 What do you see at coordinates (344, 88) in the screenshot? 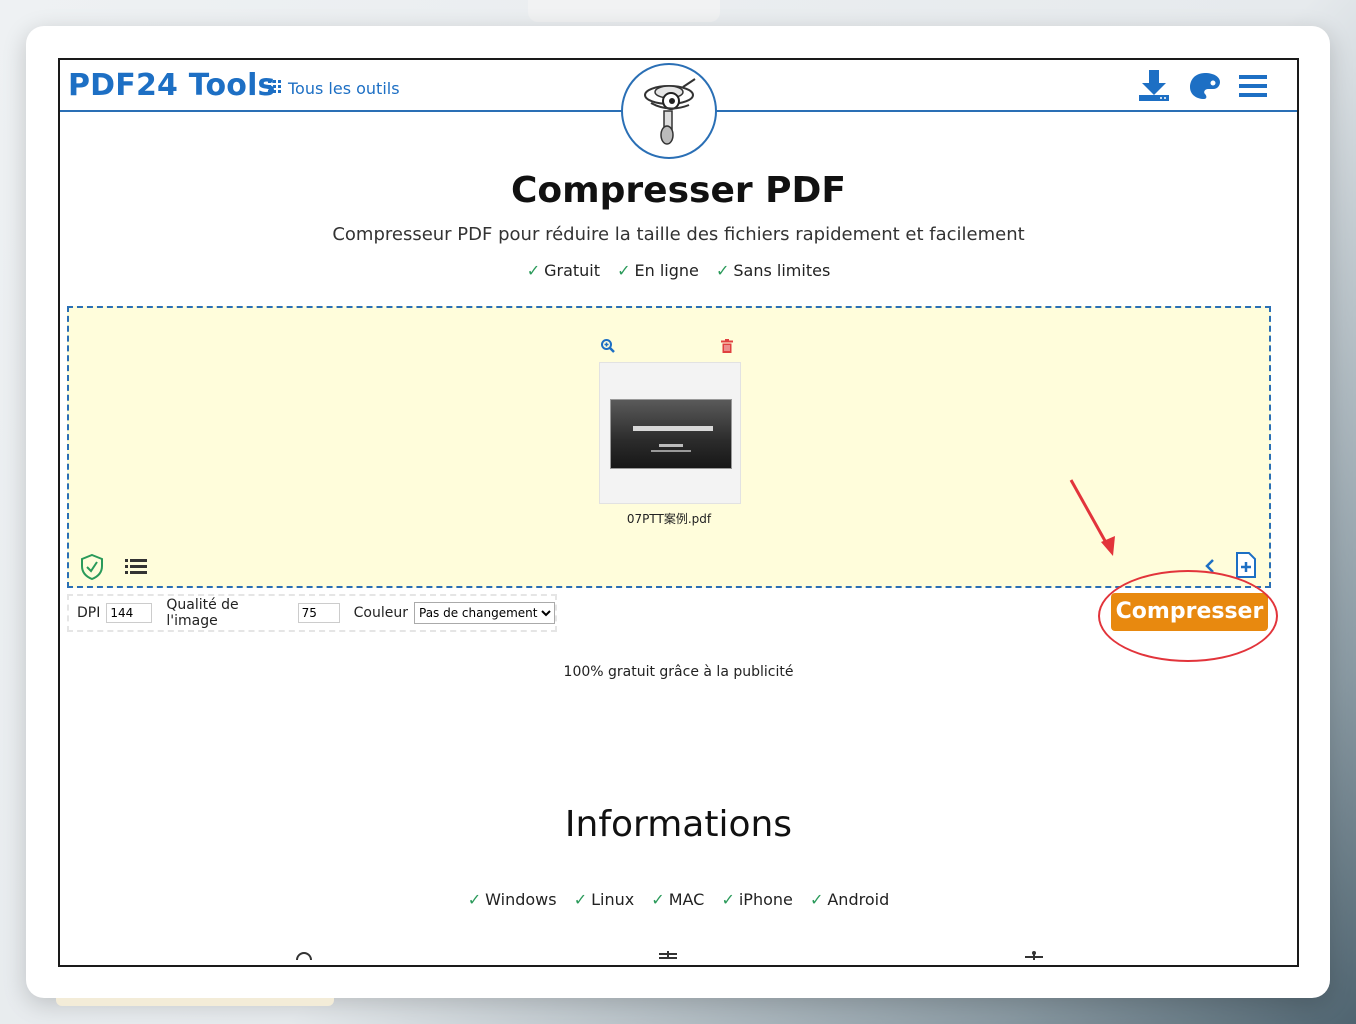
I see `all-tools-label: Tous les outils` at bounding box center [344, 88].